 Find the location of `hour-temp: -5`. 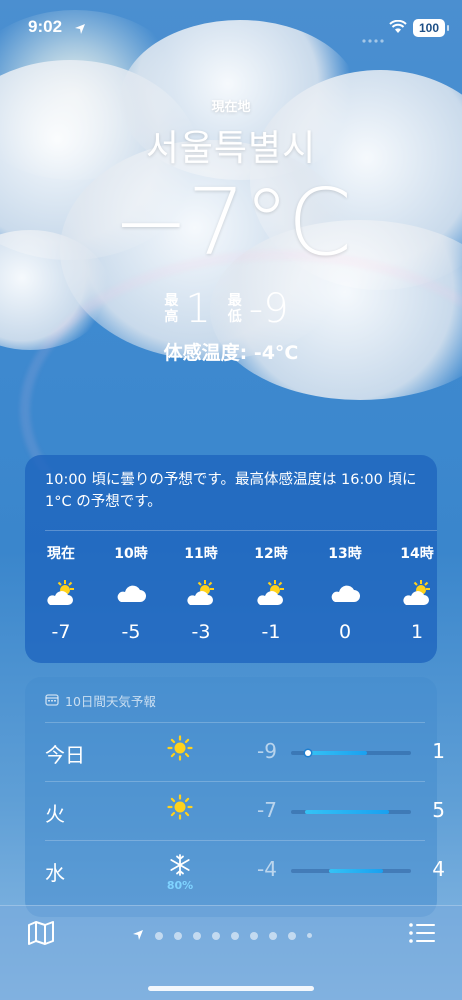

hour-temp: -5 is located at coordinates (131, 632).